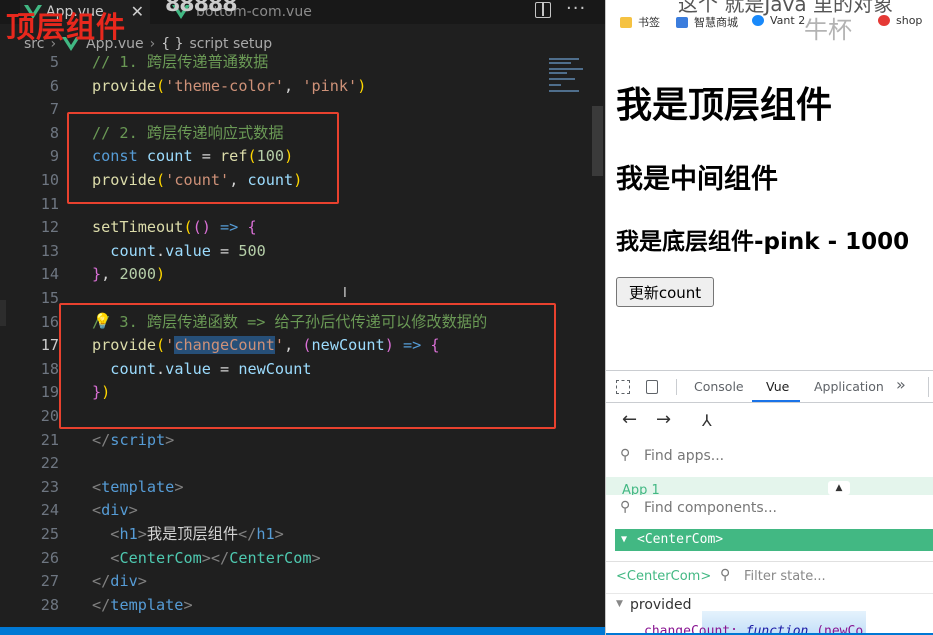 This screenshot has height=635, width=933. I want to click on editor-scrollbar, so click(597, 345).